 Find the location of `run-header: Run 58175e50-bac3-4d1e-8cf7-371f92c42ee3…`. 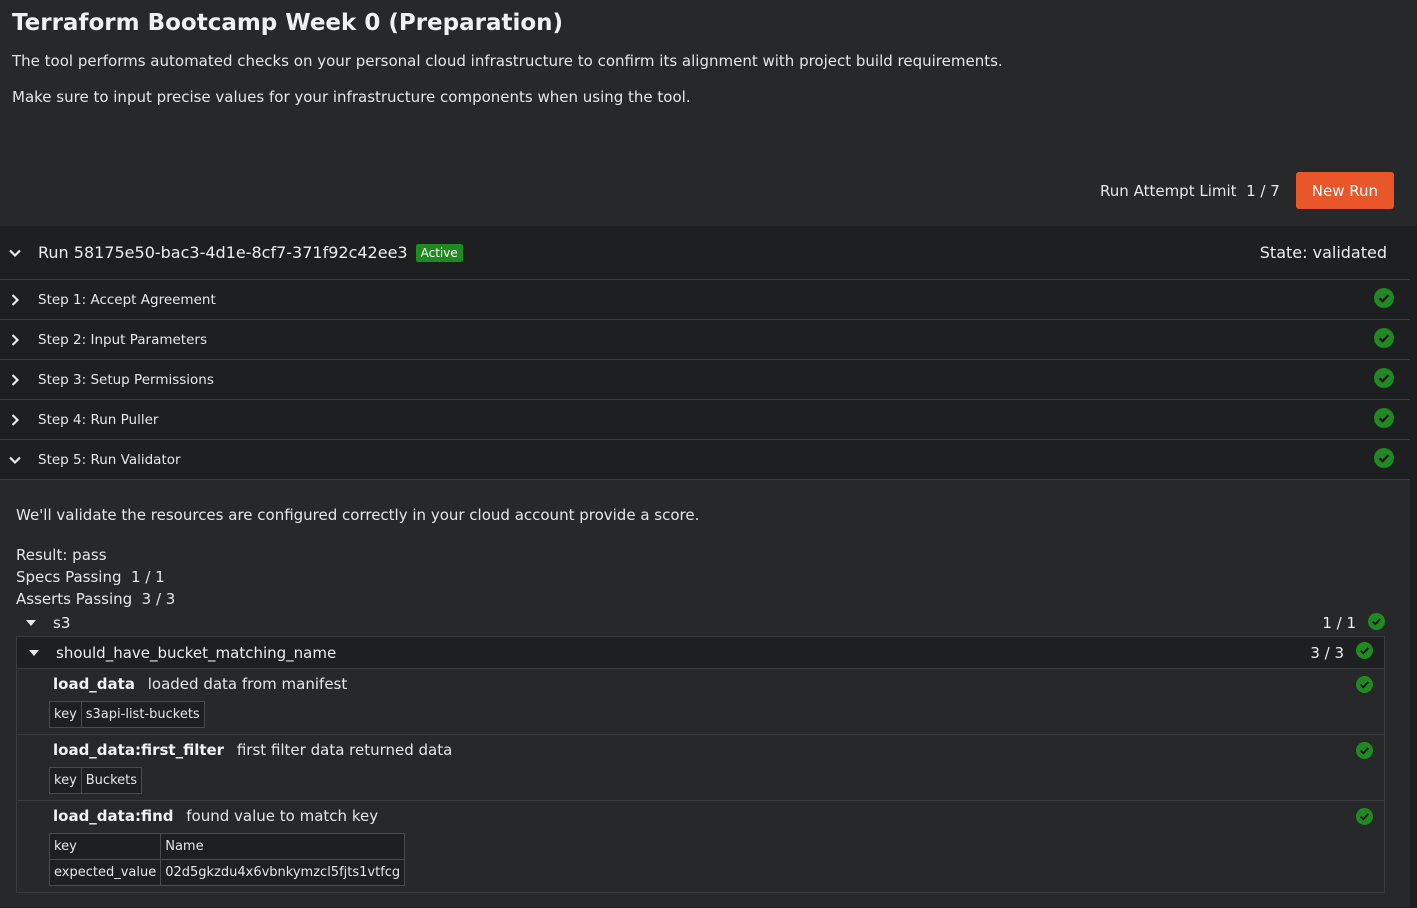

run-header: Run 58175e50-bac3-4d1e-8cf7-371f92c42ee3… is located at coordinates (705, 253).